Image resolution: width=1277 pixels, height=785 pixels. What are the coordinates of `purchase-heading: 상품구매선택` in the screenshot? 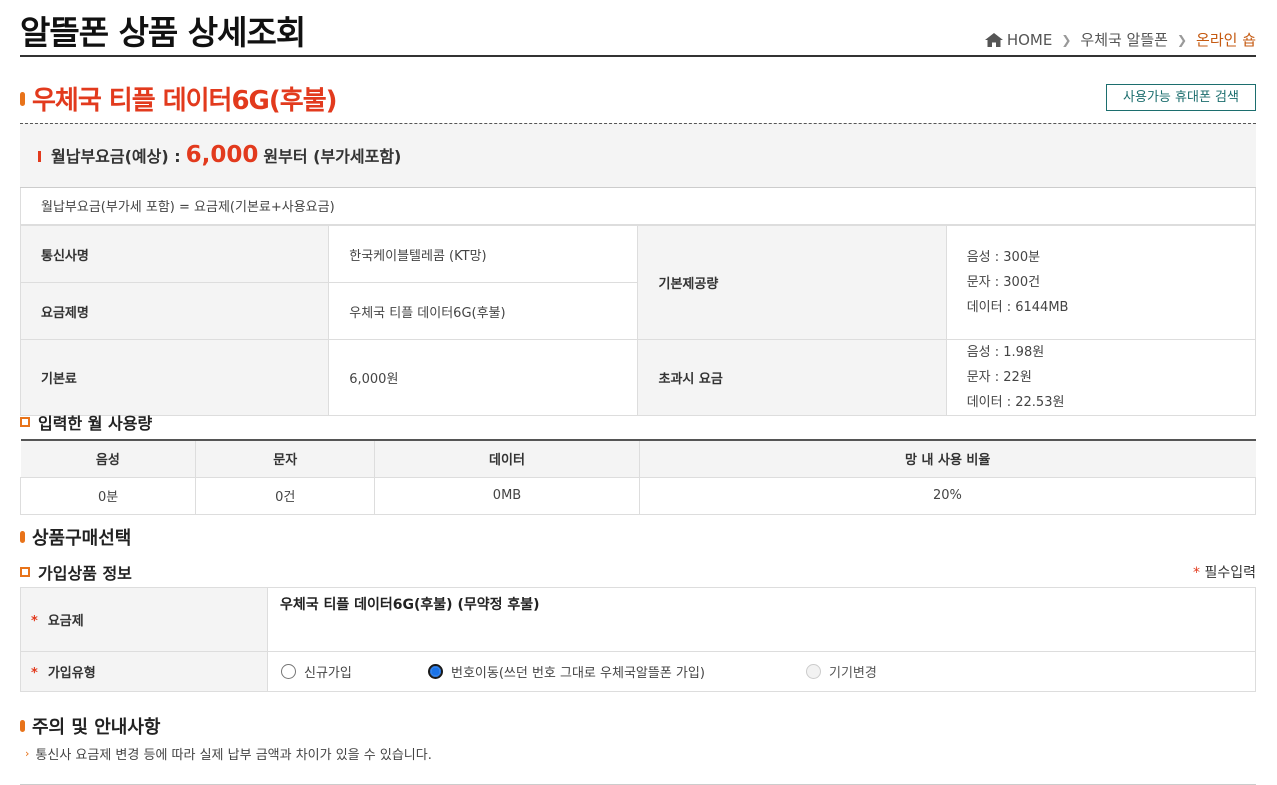 It's located at (75, 537).